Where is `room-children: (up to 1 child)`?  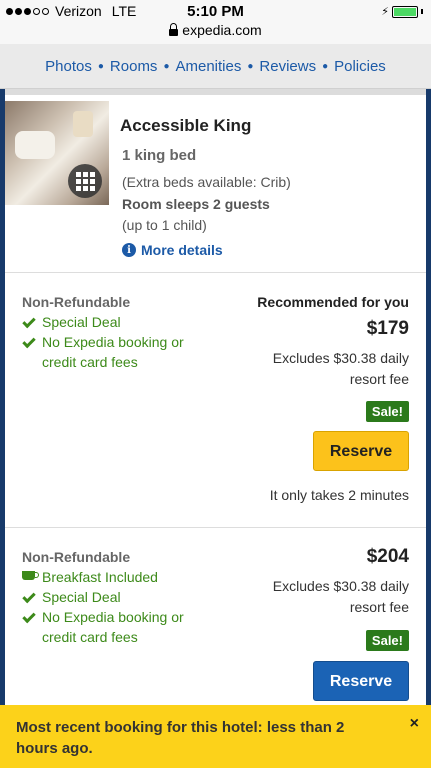 room-children: (up to 1 child) is located at coordinates (164, 225).